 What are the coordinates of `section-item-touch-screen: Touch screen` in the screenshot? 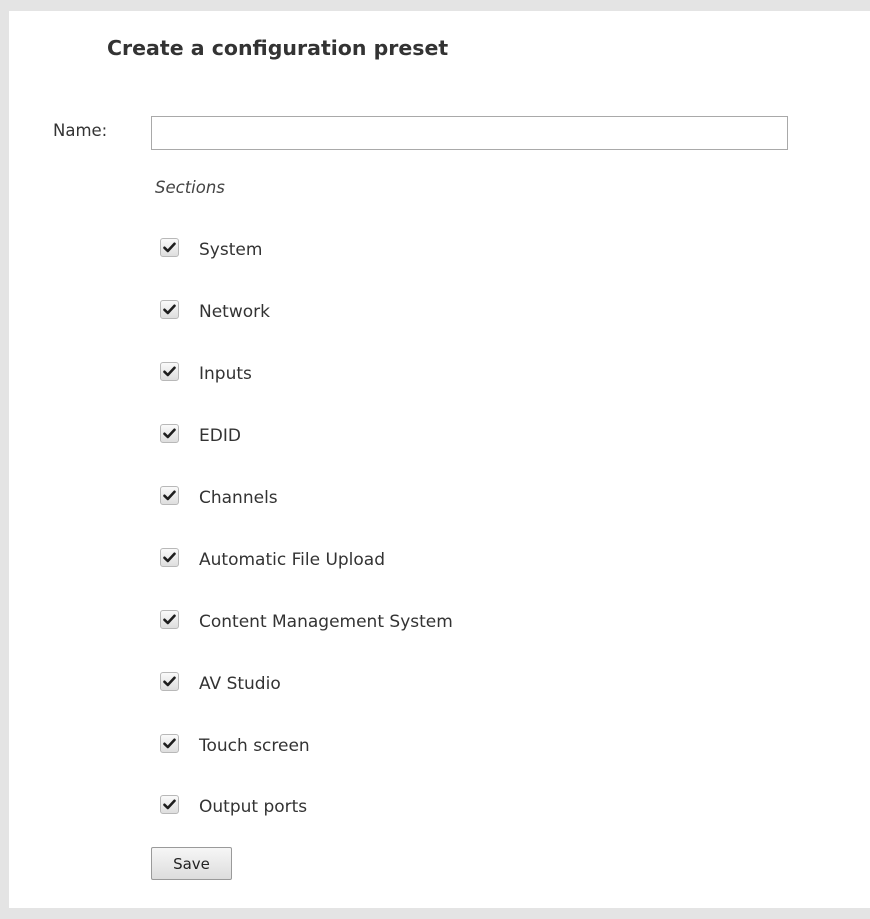 It's located at (235, 744).